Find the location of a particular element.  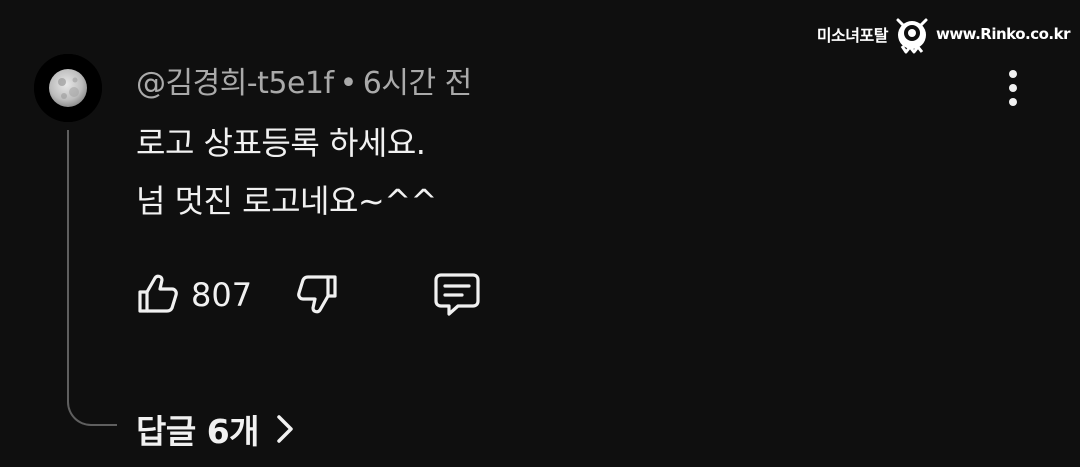

more-vert-icon is located at coordinates (1013, 74).